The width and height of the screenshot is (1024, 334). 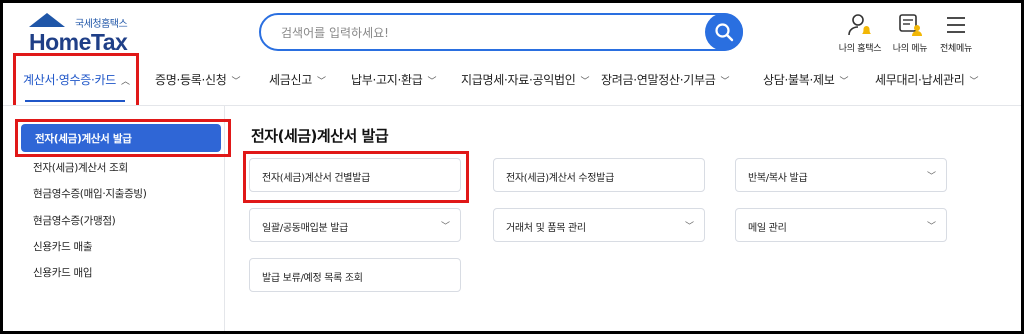 What do you see at coordinates (355, 225) in the screenshot?
I see `card-bulk-issue: 일괄/공동매입분 발급 ﹀` at bounding box center [355, 225].